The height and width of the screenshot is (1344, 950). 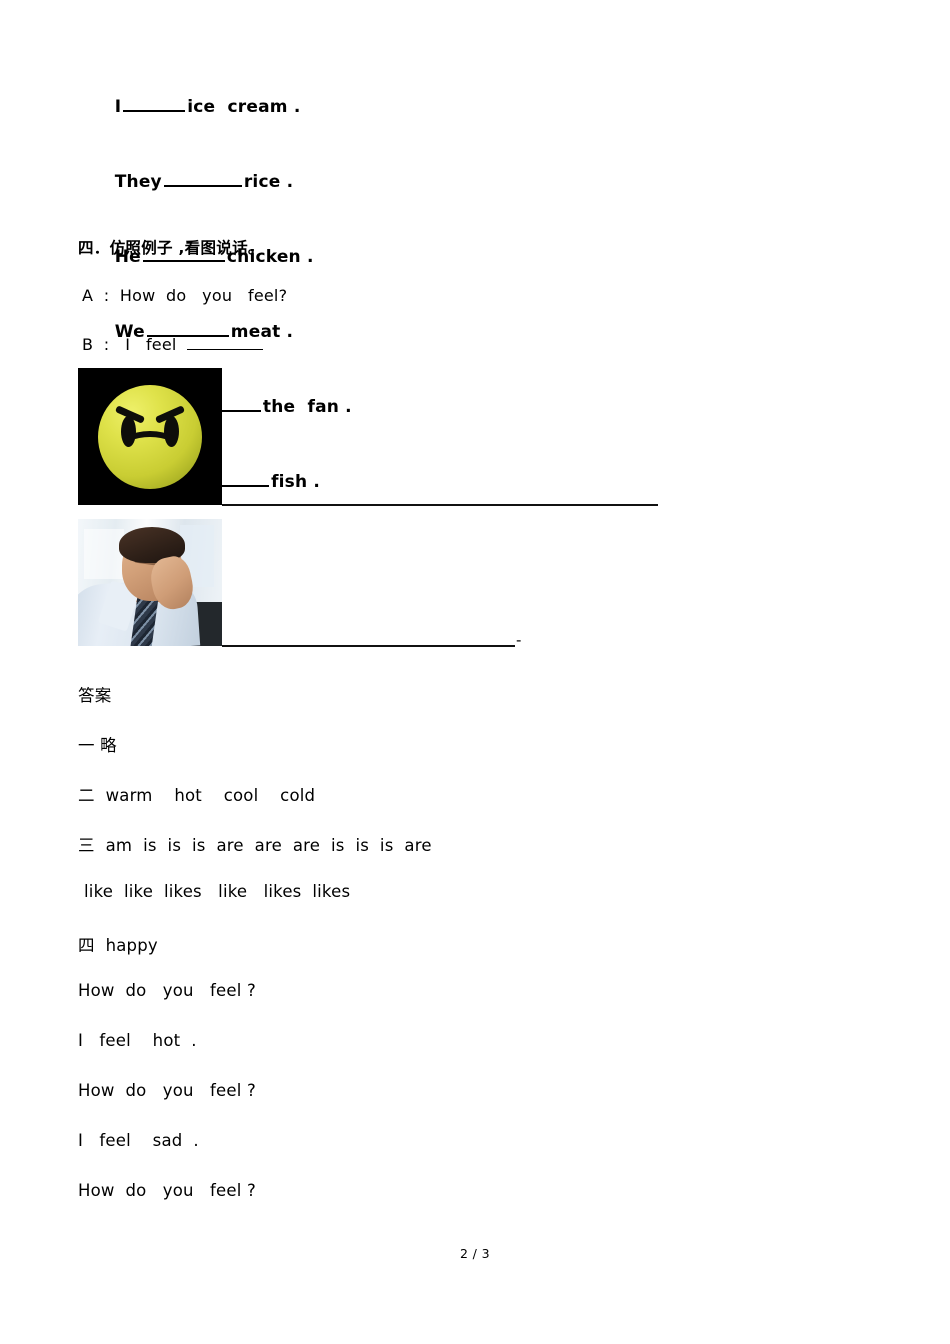 What do you see at coordinates (104, 554) in the screenshot?
I see `window-pane-left` at bounding box center [104, 554].